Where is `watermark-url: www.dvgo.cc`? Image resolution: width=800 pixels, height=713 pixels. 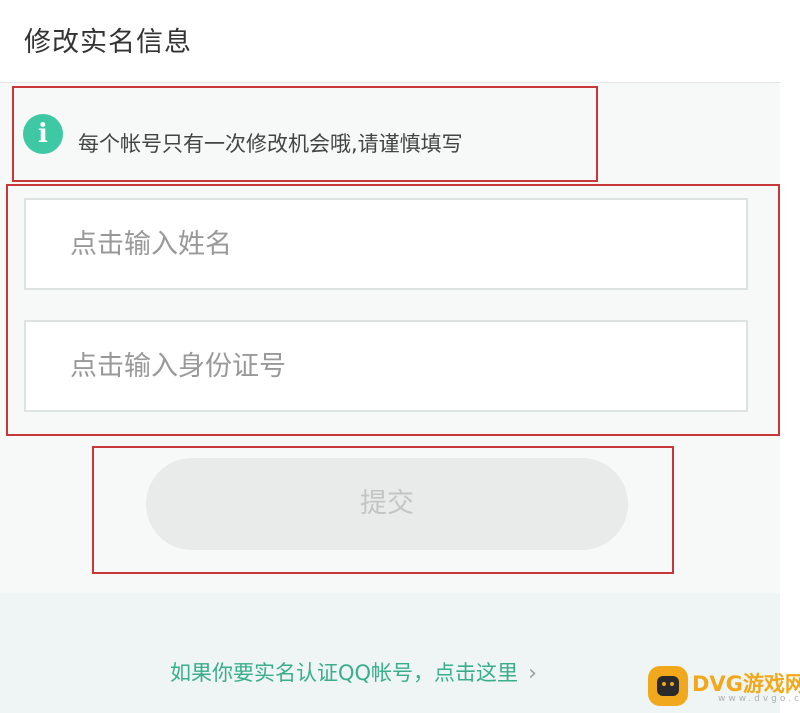 watermark-url: www.dvgo.cc is located at coordinates (759, 699).